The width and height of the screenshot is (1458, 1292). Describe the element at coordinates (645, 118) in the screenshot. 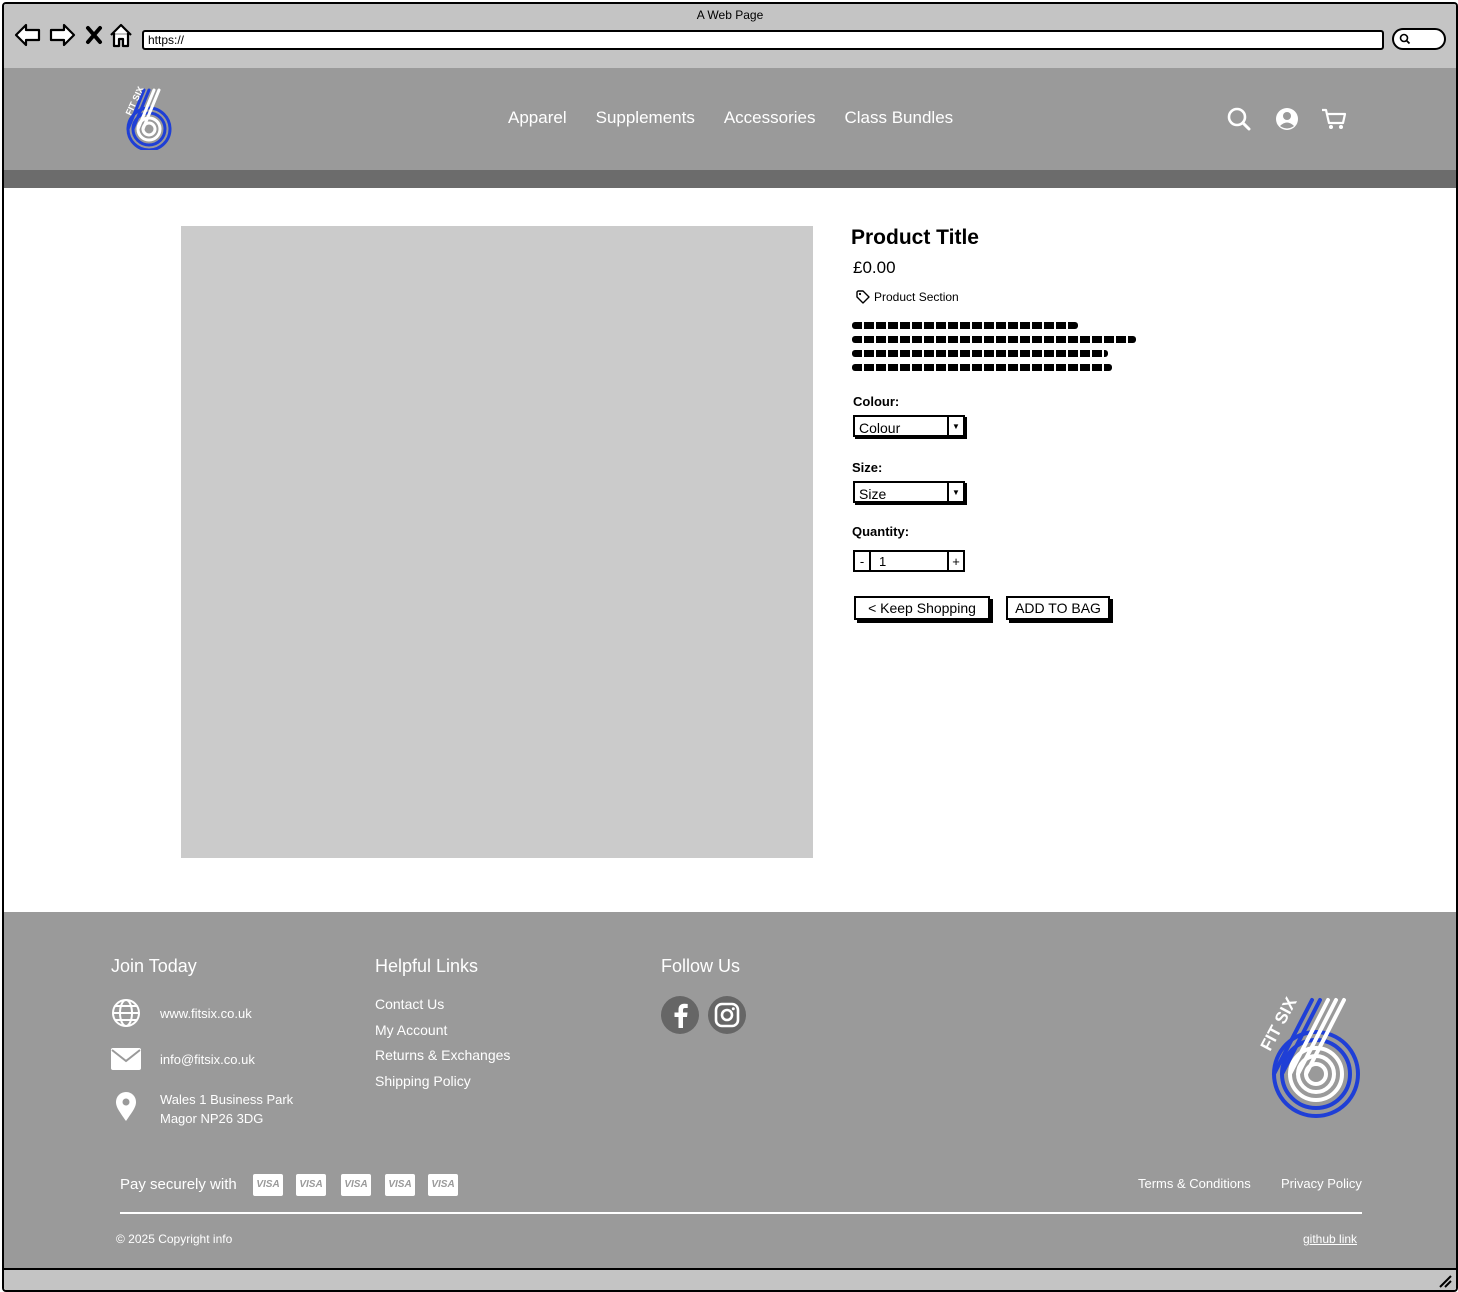

I see `nav-supplements: Supplements` at that location.